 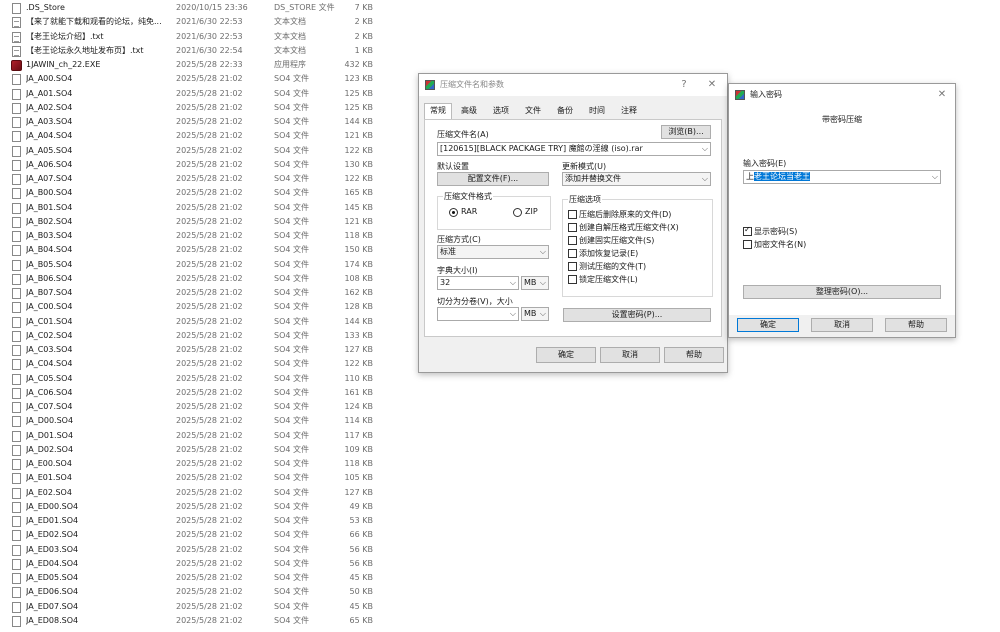 What do you see at coordinates (205, 265) in the screenshot?
I see `file-row: JA_B05.SO4 2025/5/28 21:02 SO4 文件 174 KB` at bounding box center [205, 265].